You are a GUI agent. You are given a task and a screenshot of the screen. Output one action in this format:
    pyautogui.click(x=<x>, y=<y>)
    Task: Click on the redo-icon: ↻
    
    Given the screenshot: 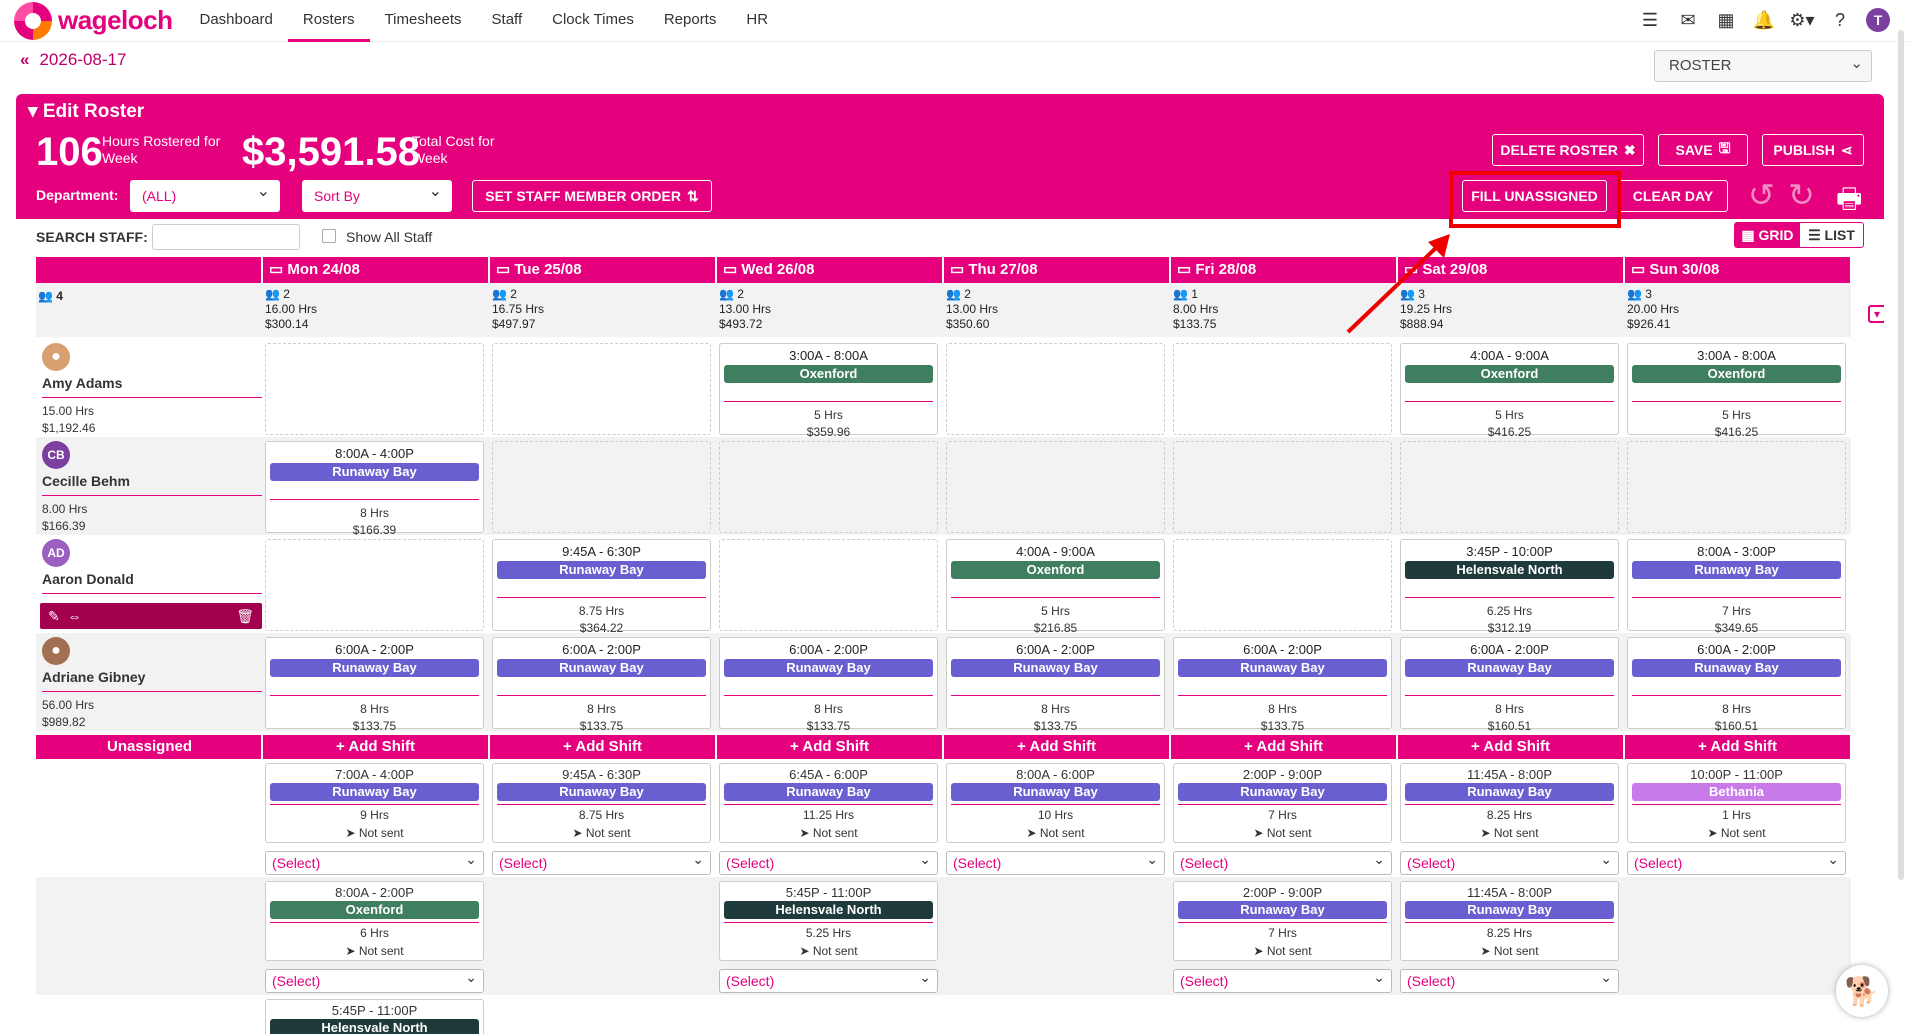 What is the action you would take?
    pyautogui.click(x=1801, y=195)
    